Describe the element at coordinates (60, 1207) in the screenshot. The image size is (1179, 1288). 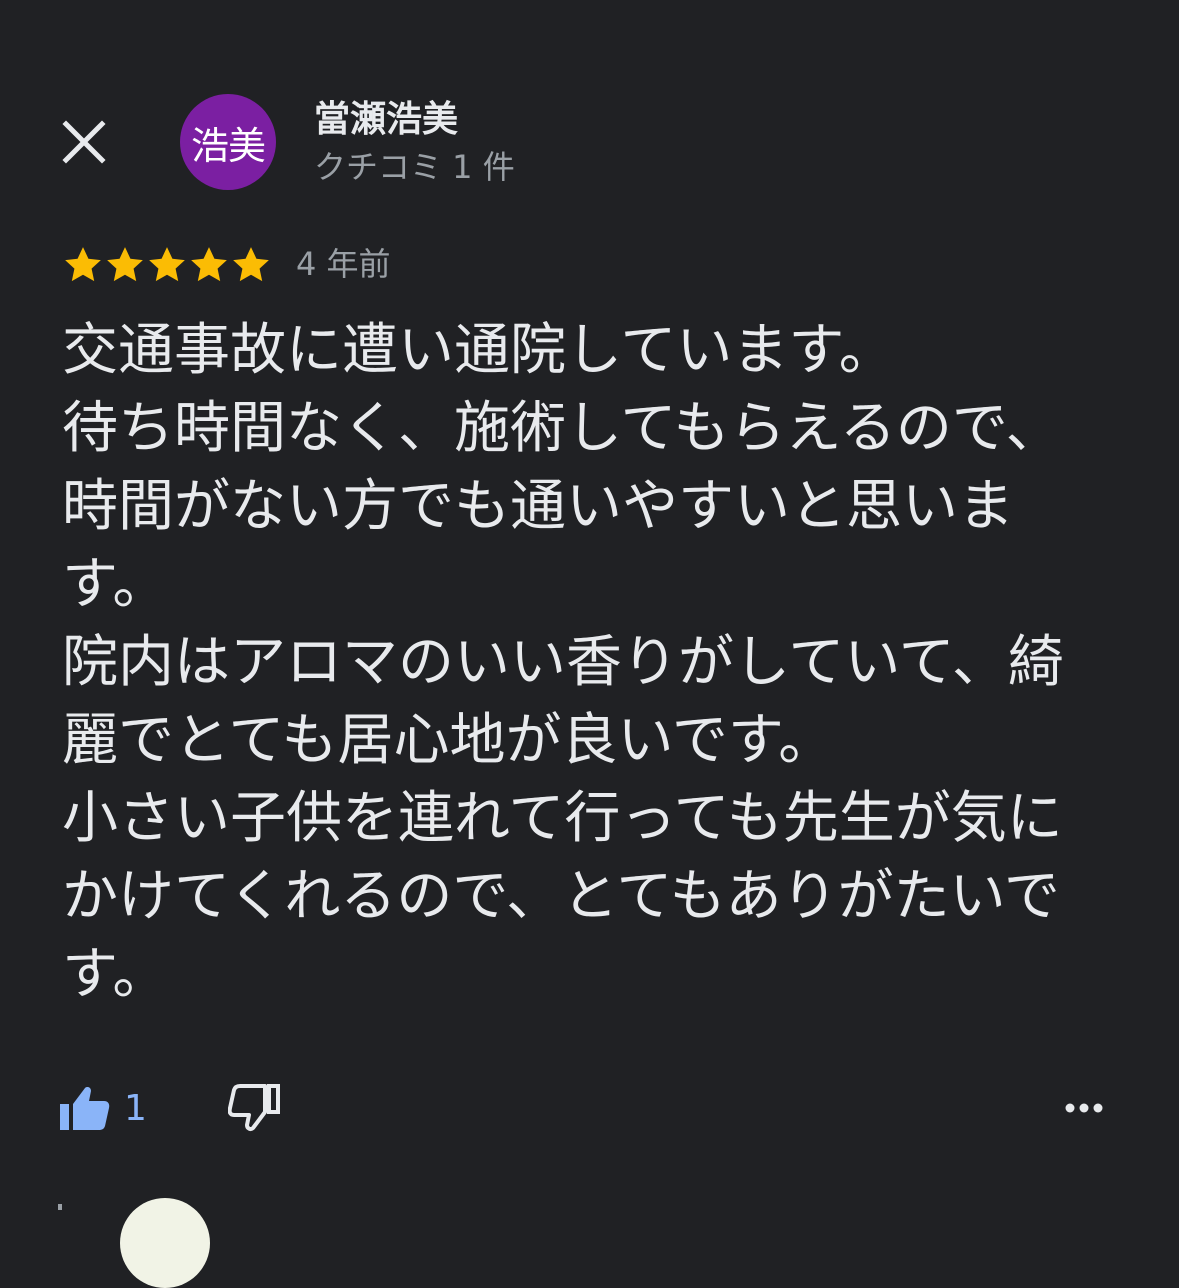
I see `next-item-edge` at that location.